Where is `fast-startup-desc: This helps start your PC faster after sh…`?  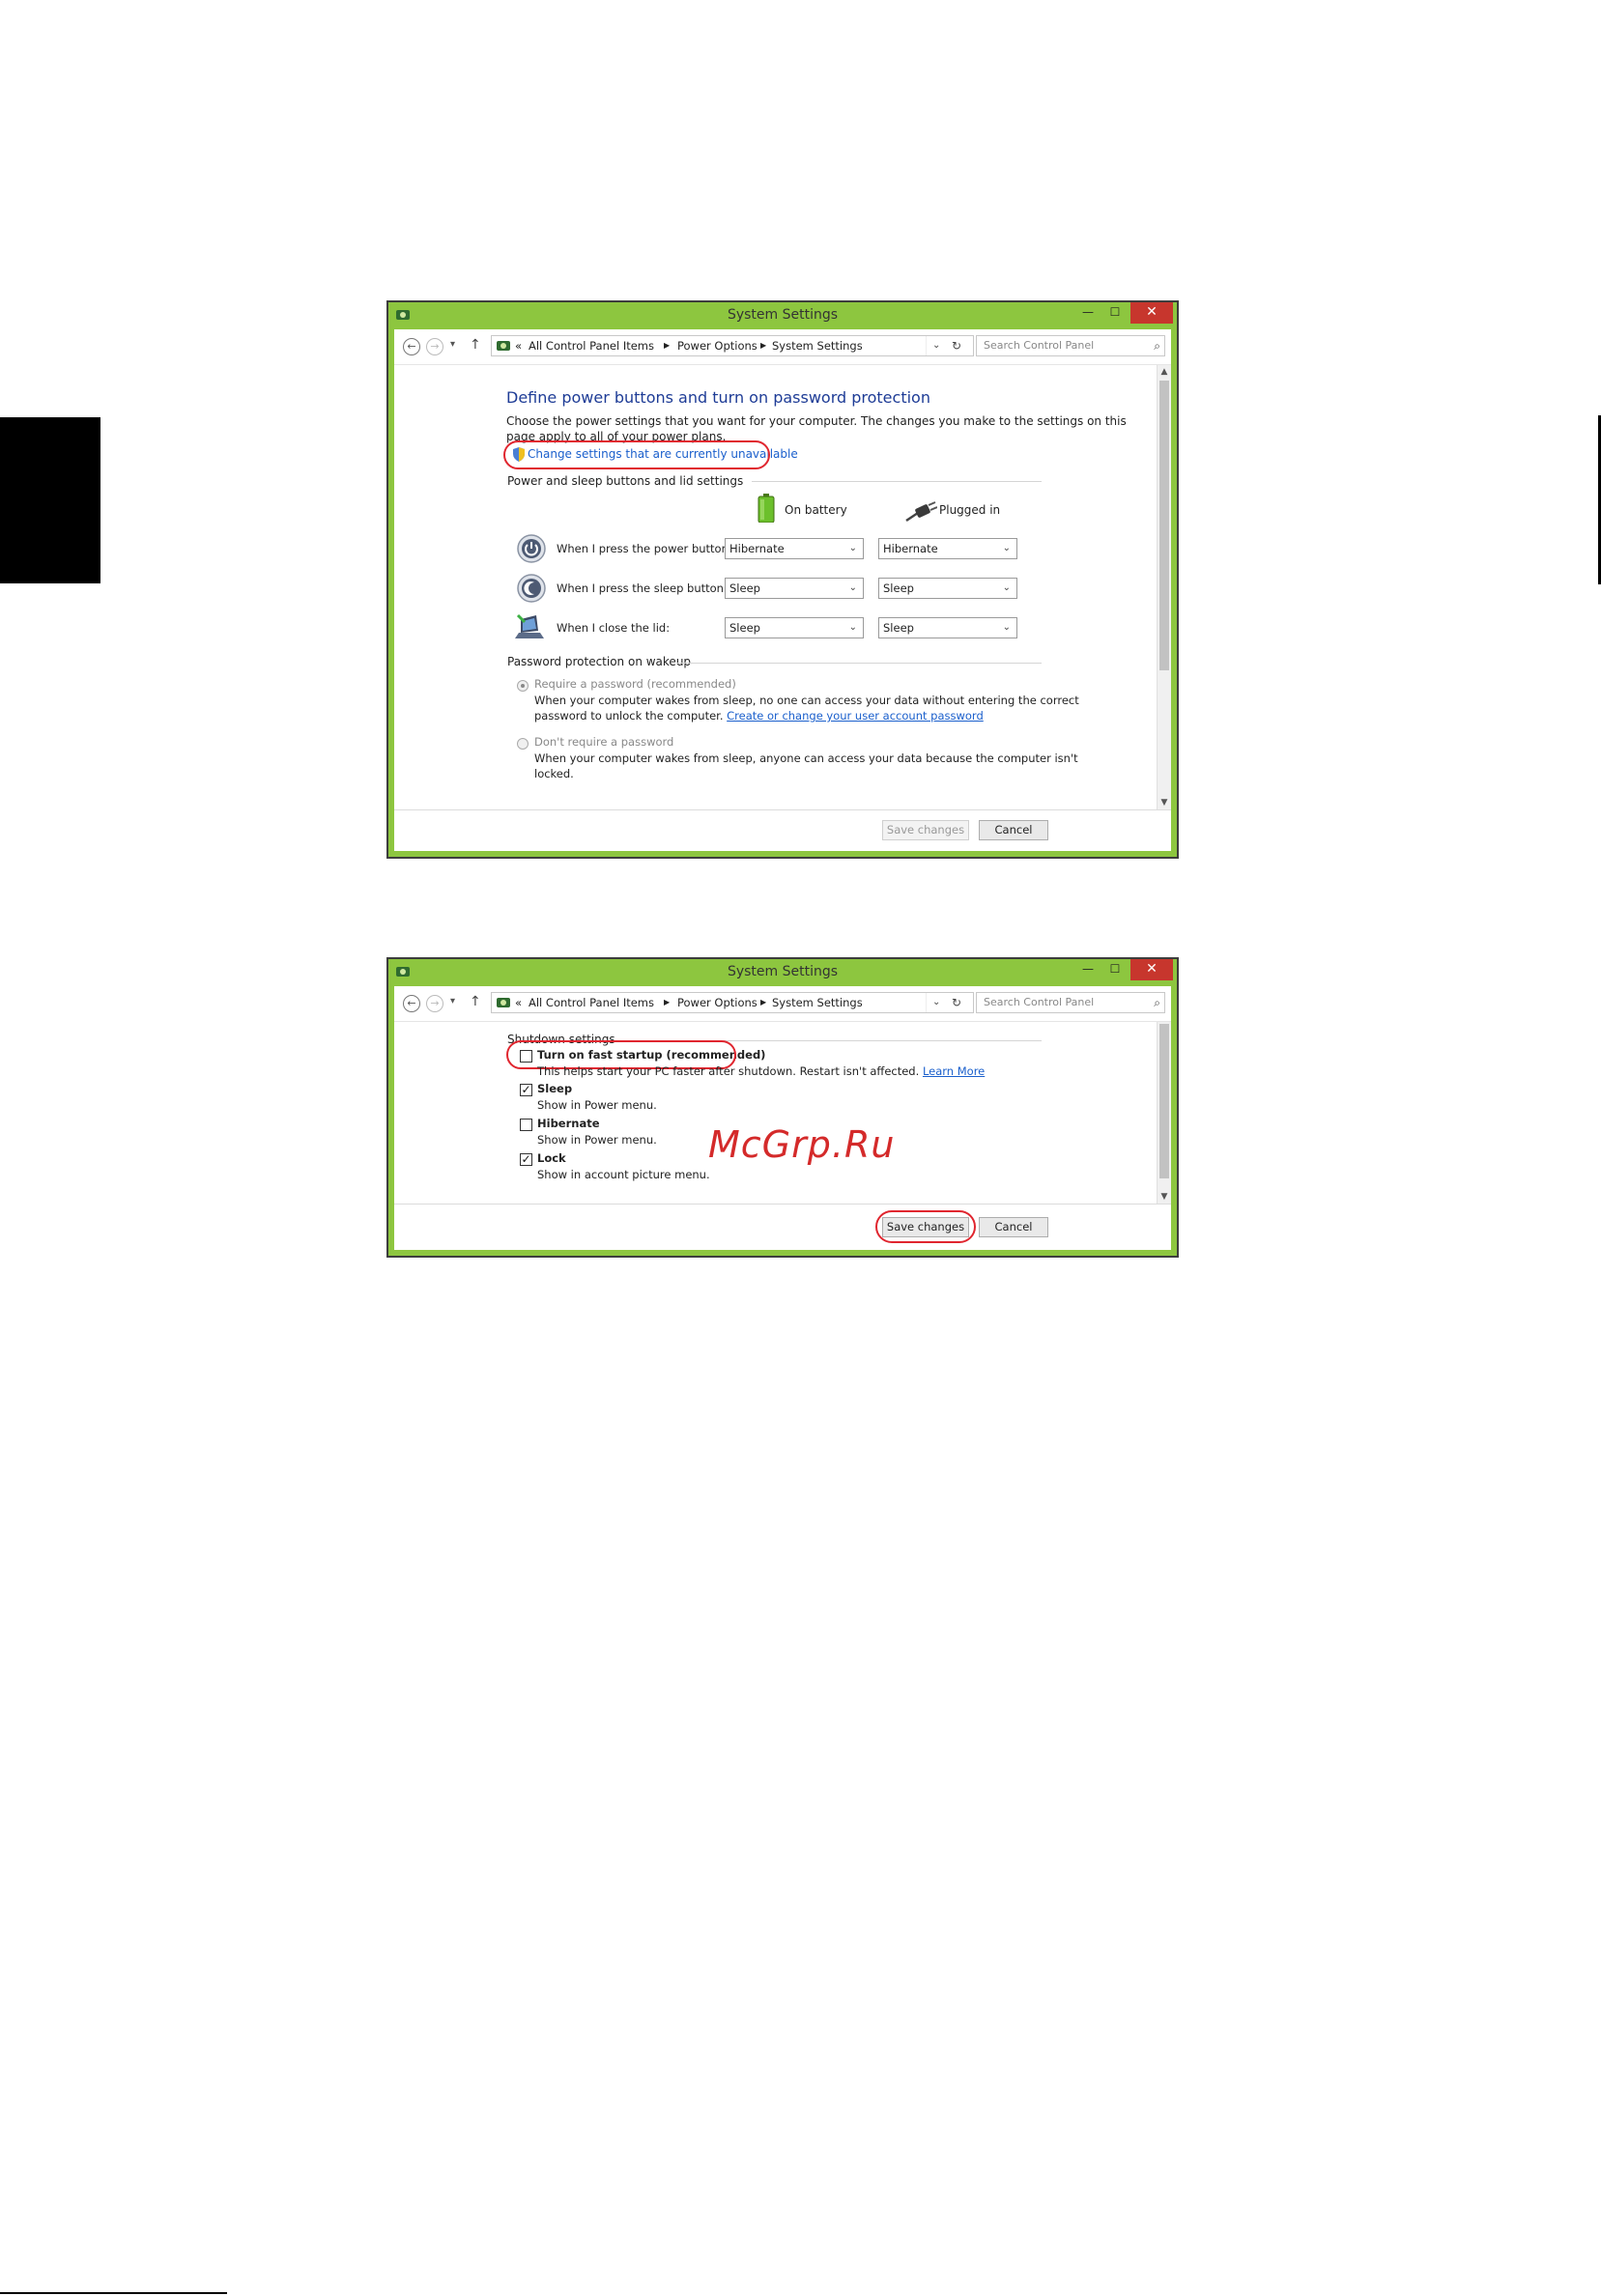 fast-startup-desc: This helps start your PC faster after sh… is located at coordinates (761, 1071).